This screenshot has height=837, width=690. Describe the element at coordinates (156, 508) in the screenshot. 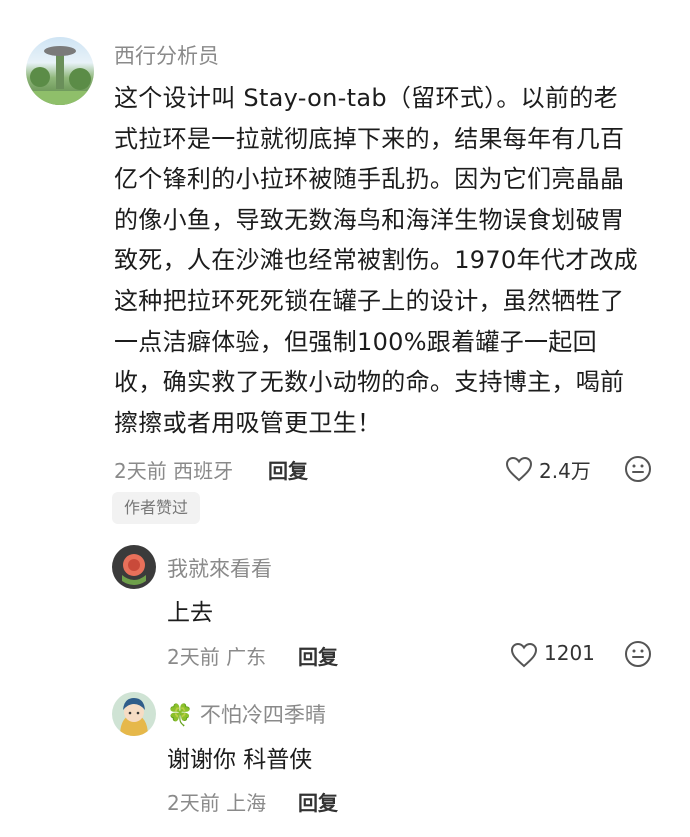

I see `author-liked-badge: 作者赞过` at that location.